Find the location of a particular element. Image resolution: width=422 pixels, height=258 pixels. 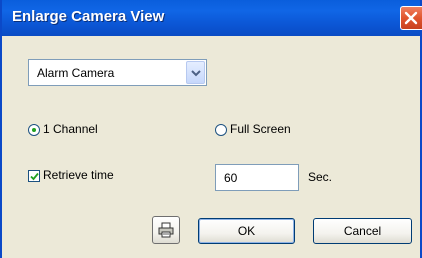

close-button is located at coordinates (411, 18).